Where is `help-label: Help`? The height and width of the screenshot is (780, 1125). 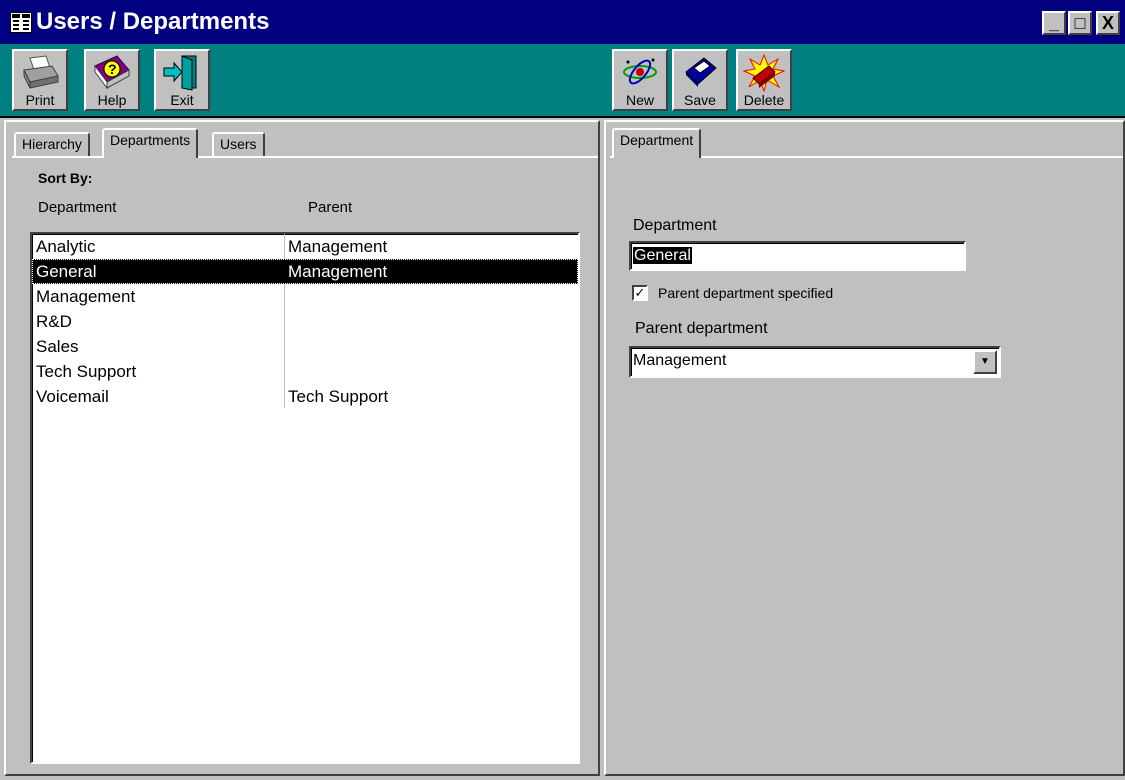 help-label: Help is located at coordinates (112, 100).